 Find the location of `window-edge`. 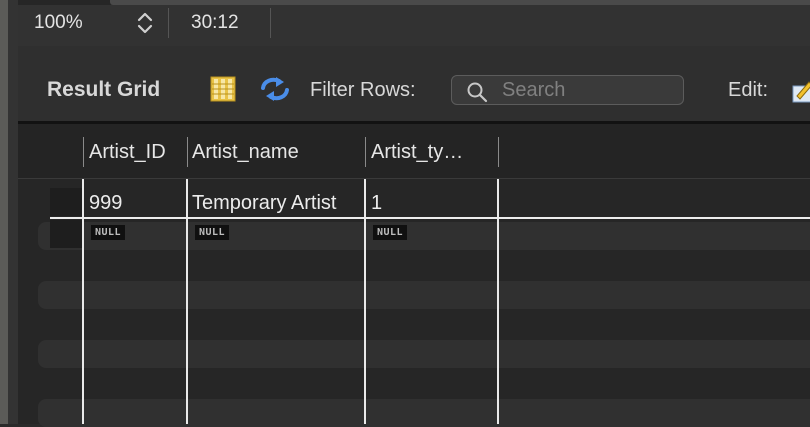

window-edge is located at coordinates (4, 212).